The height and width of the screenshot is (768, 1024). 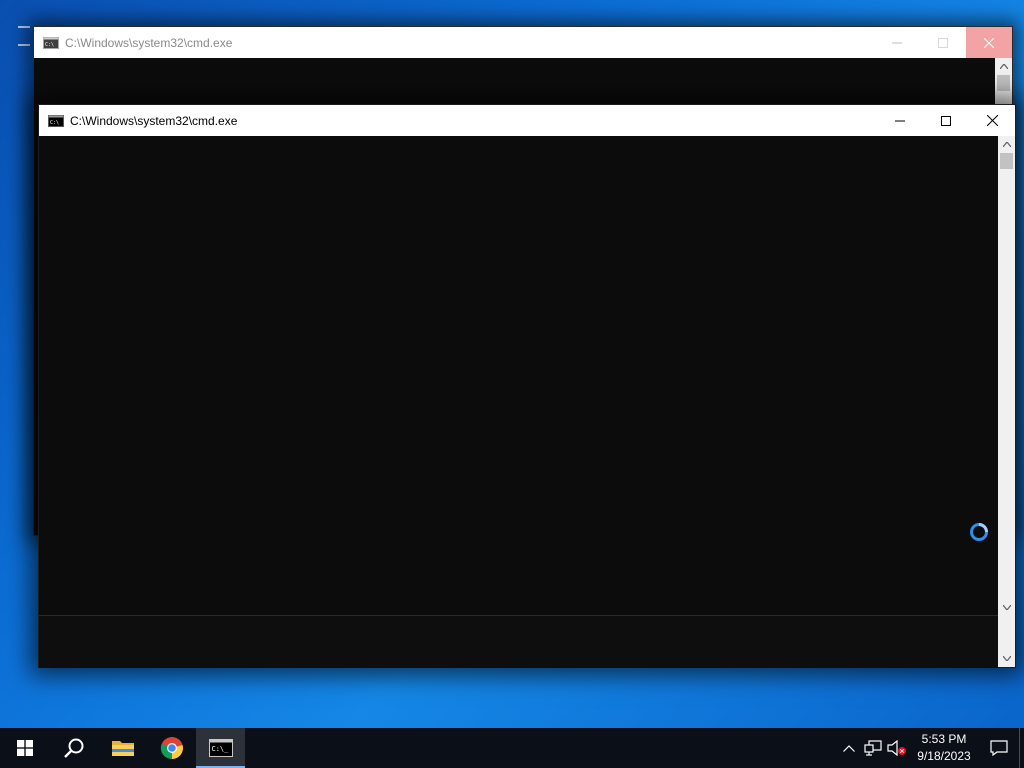 I want to click on search-icon, so click(x=73, y=748).